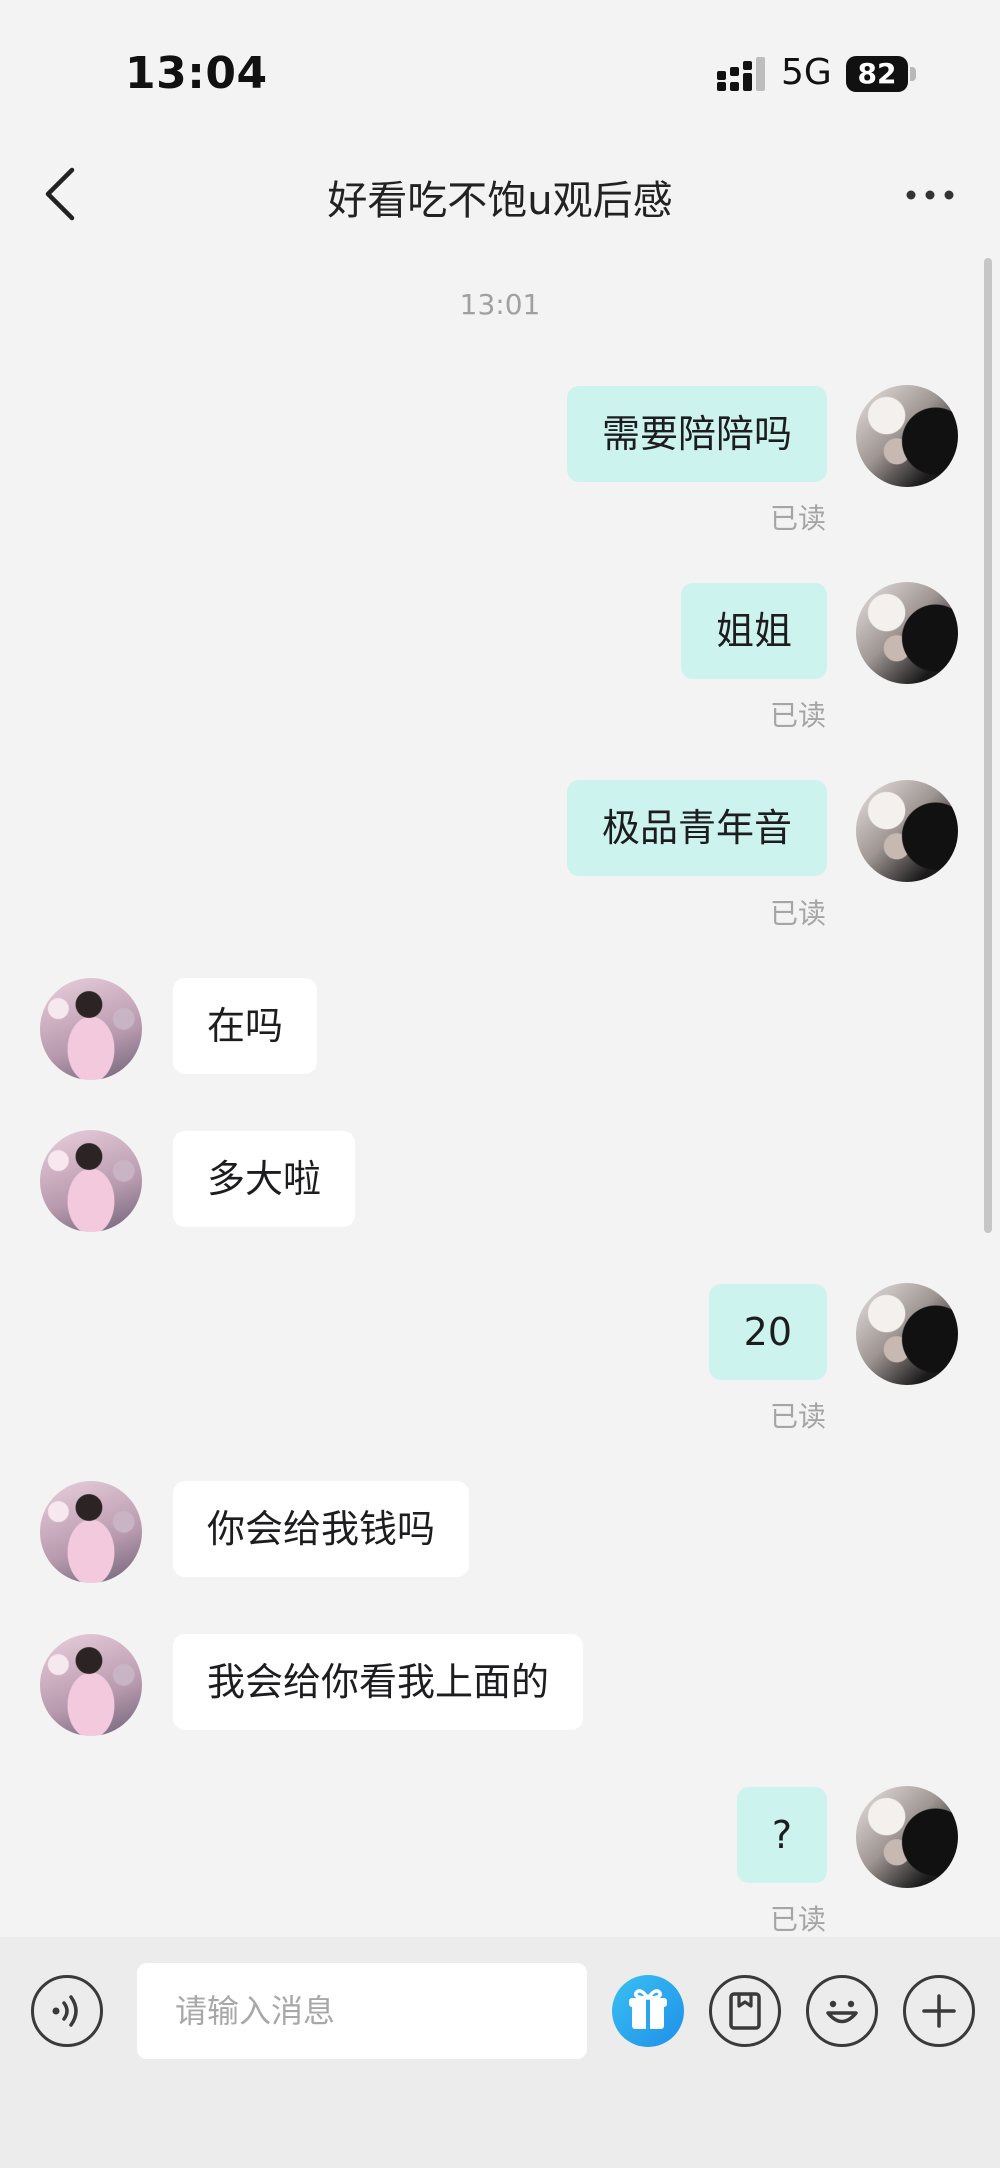 The height and width of the screenshot is (2168, 1000). I want to click on smiley-icon, so click(842, 2012).